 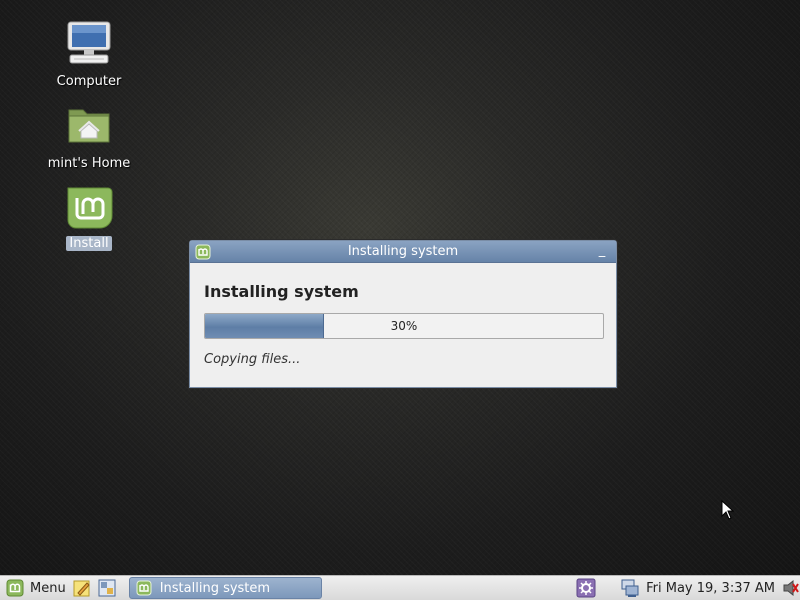 What do you see at coordinates (630, 588) in the screenshot?
I see `network-icon` at bounding box center [630, 588].